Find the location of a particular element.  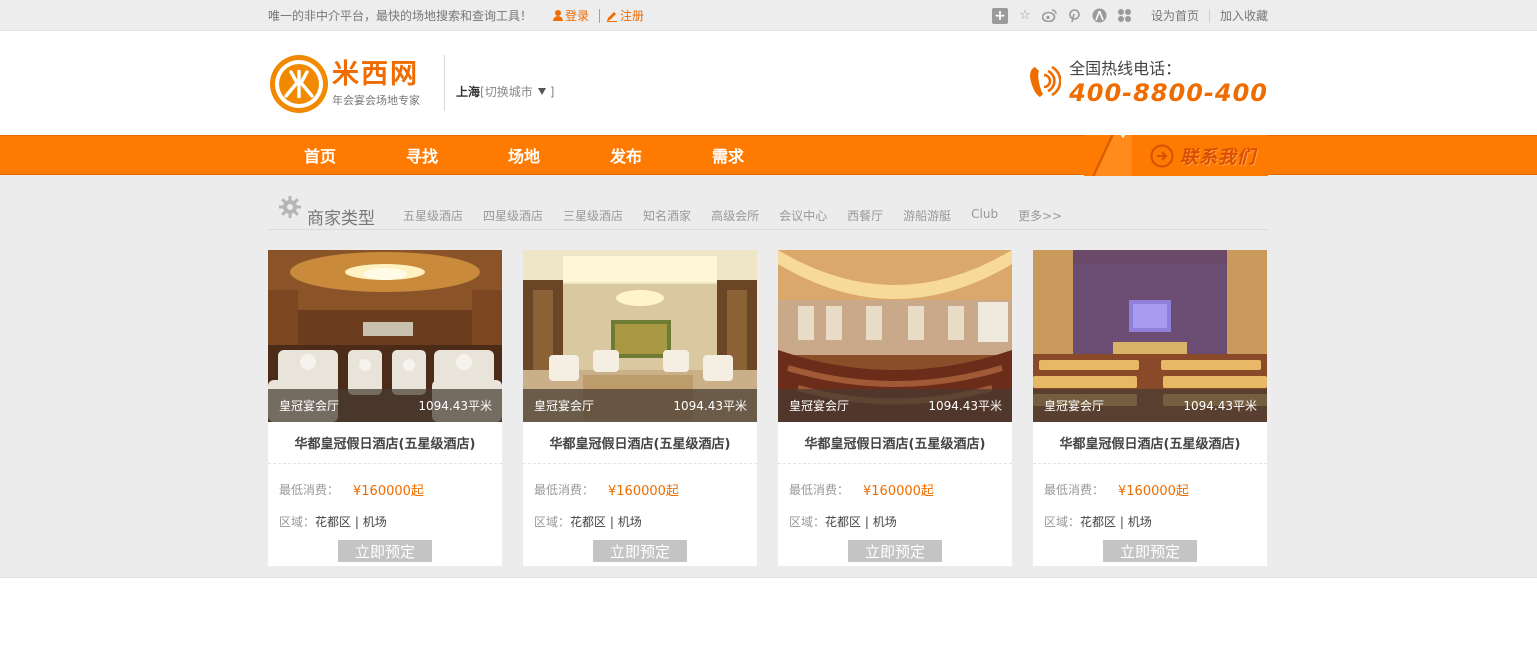

category-item: 四星级酒店 is located at coordinates (513, 215).